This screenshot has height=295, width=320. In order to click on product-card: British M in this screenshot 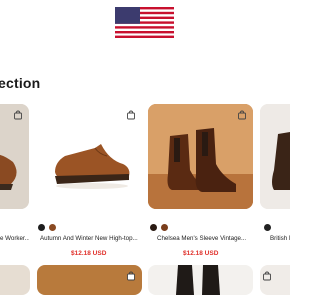, I will do `click(275, 173)`.